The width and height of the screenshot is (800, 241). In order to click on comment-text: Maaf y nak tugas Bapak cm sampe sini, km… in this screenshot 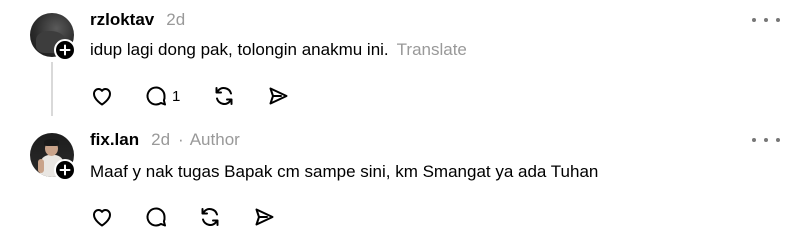, I will do `click(344, 171)`.